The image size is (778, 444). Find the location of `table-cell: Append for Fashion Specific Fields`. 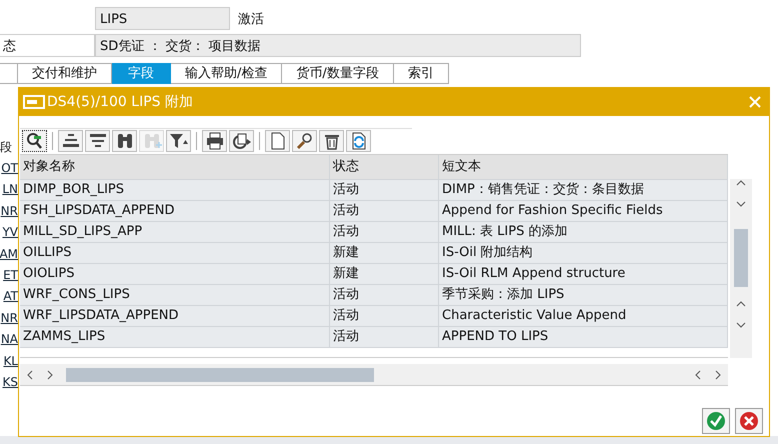

table-cell: Append for Fashion Specific Fields is located at coordinates (583, 211).